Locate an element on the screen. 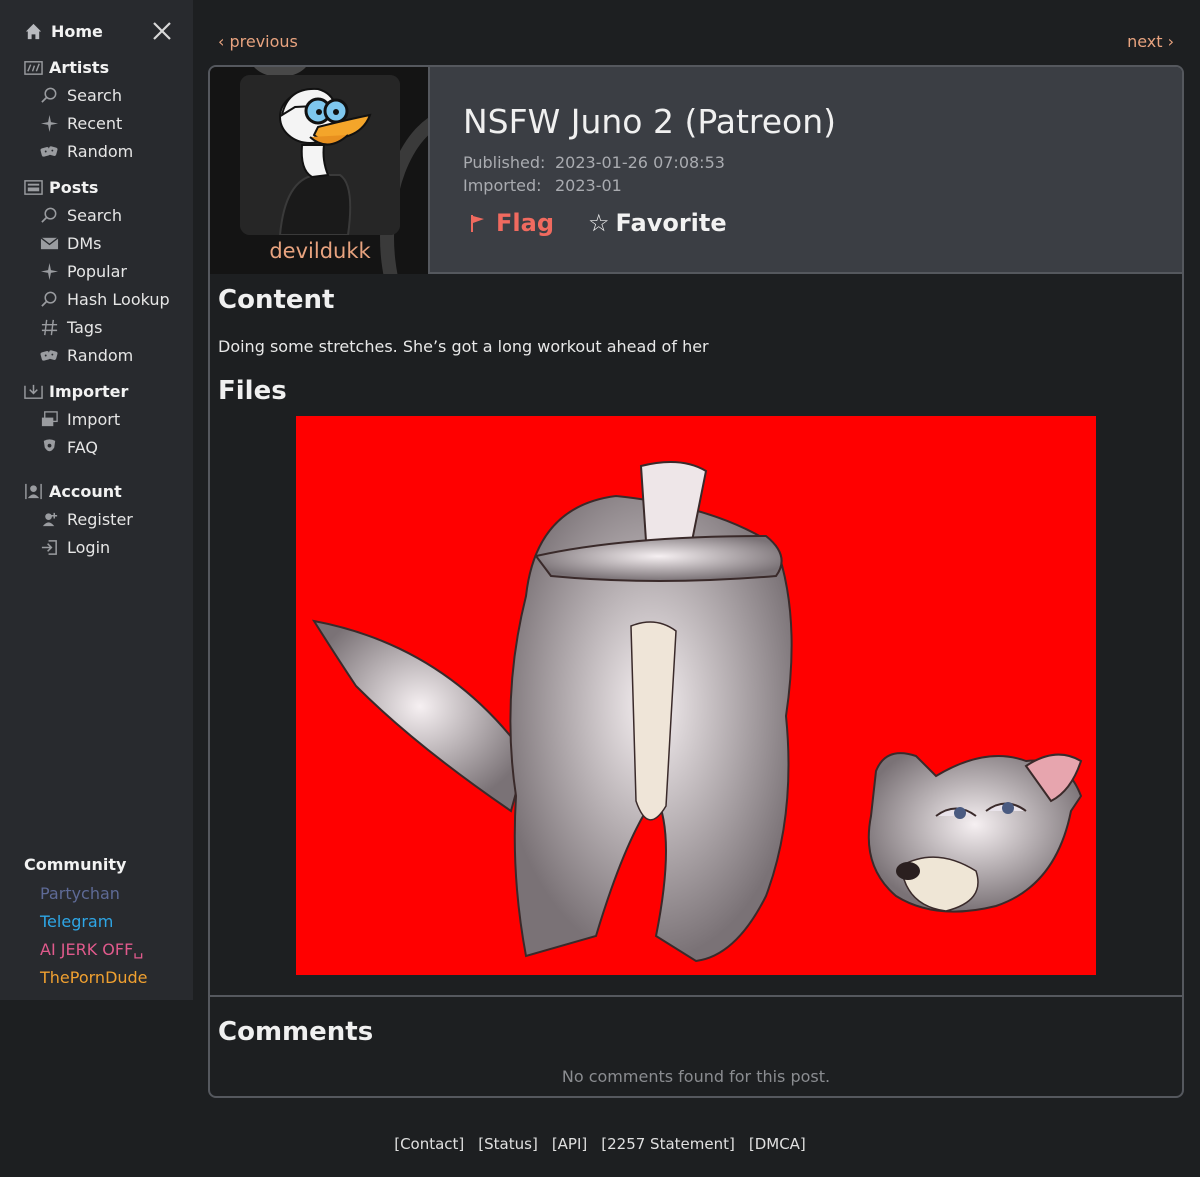 Image resolution: width=1200 pixels, height=1177 pixels. avatar is located at coordinates (320, 155).